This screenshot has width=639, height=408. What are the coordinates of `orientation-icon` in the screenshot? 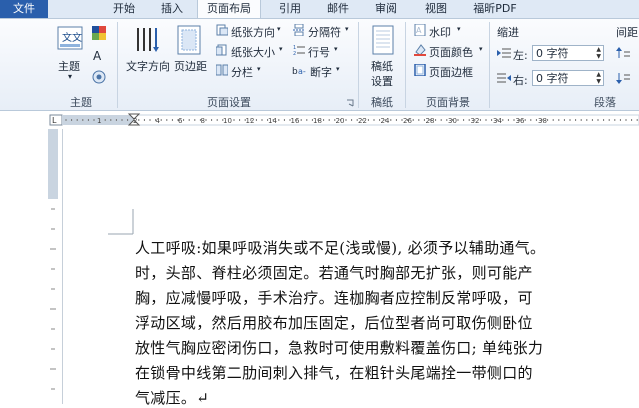 It's located at (222, 30).